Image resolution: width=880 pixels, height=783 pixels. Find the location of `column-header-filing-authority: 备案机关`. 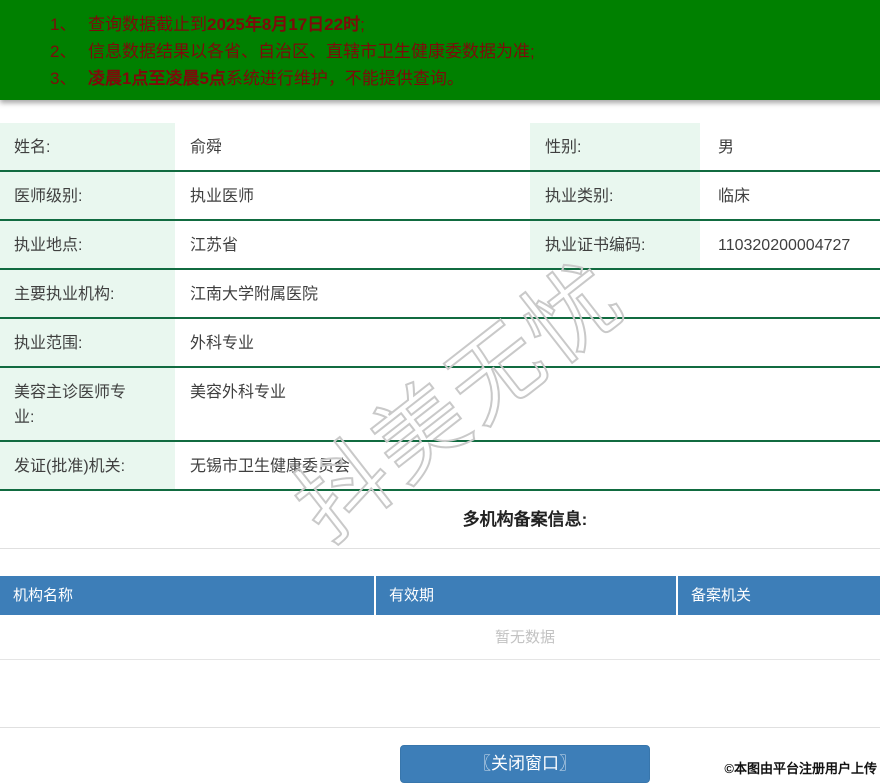

column-header-filing-authority: 备案机关 is located at coordinates (721, 595).